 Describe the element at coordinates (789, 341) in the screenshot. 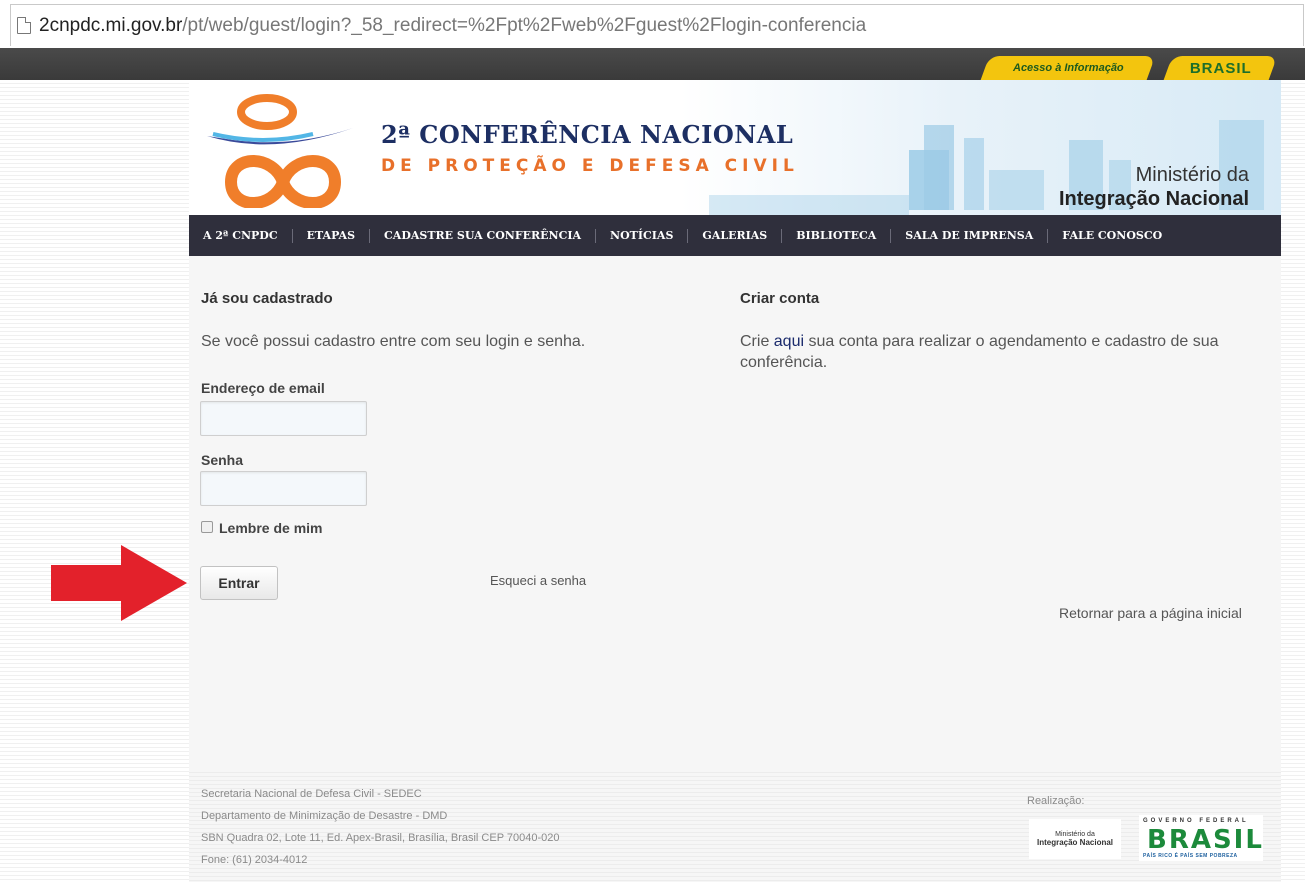

I see `create-account-link: aqui` at that location.